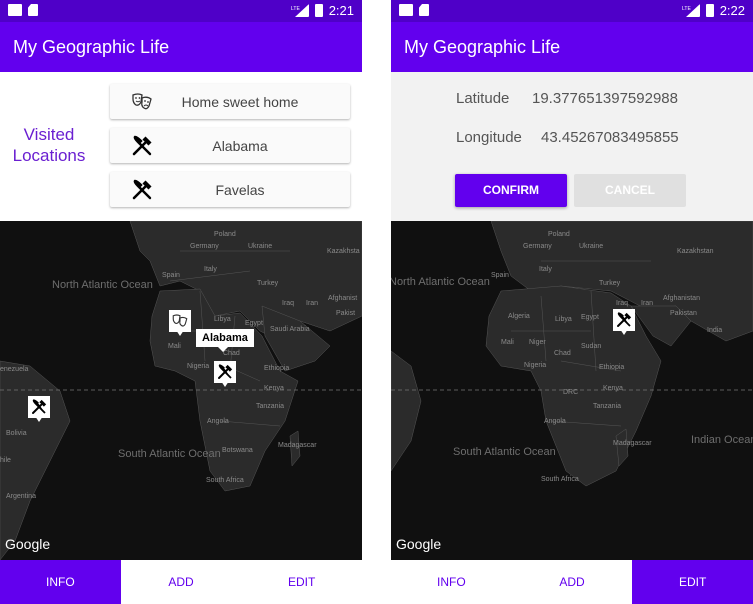  Describe the element at coordinates (49, 145) in the screenshot. I see `visited-locations-label: Visited Locations` at that location.